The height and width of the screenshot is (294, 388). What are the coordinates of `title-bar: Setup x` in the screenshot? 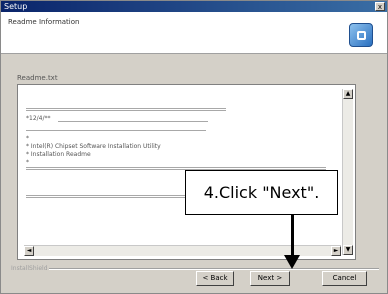 It's located at (194, 6).